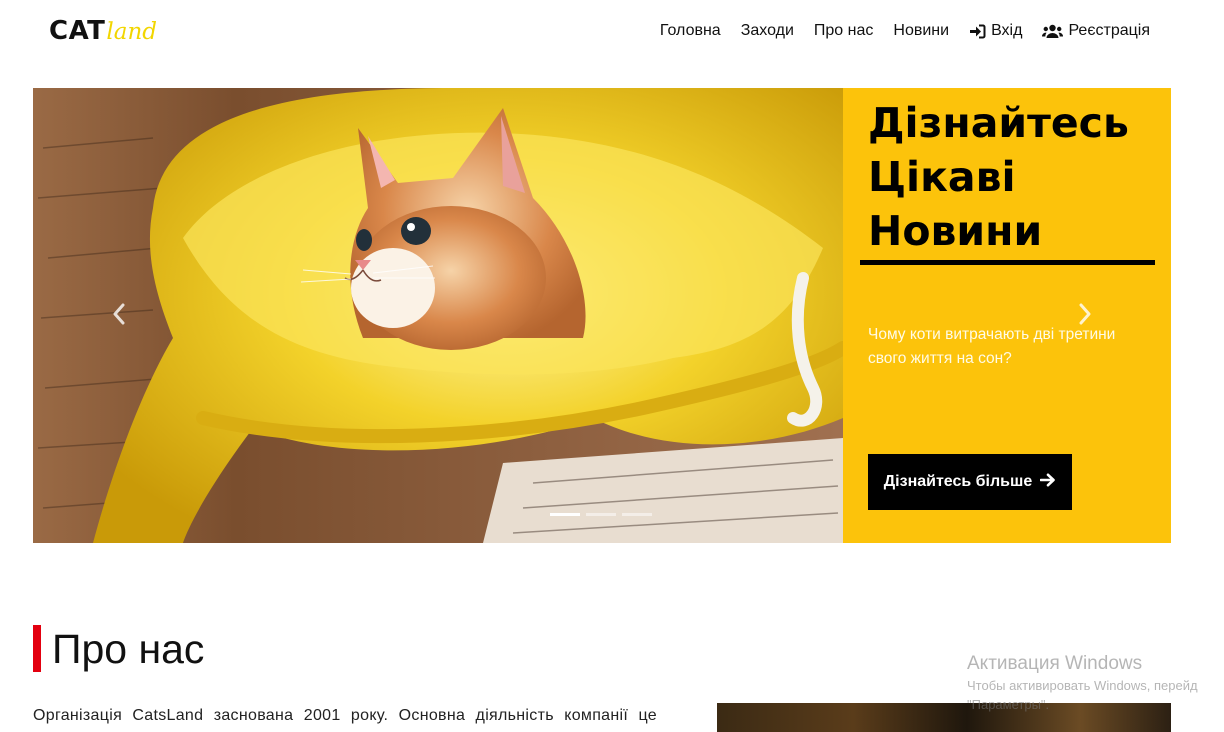  What do you see at coordinates (128, 649) in the screenshot?
I see `about-title: Про нас` at bounding box center [128, 649].